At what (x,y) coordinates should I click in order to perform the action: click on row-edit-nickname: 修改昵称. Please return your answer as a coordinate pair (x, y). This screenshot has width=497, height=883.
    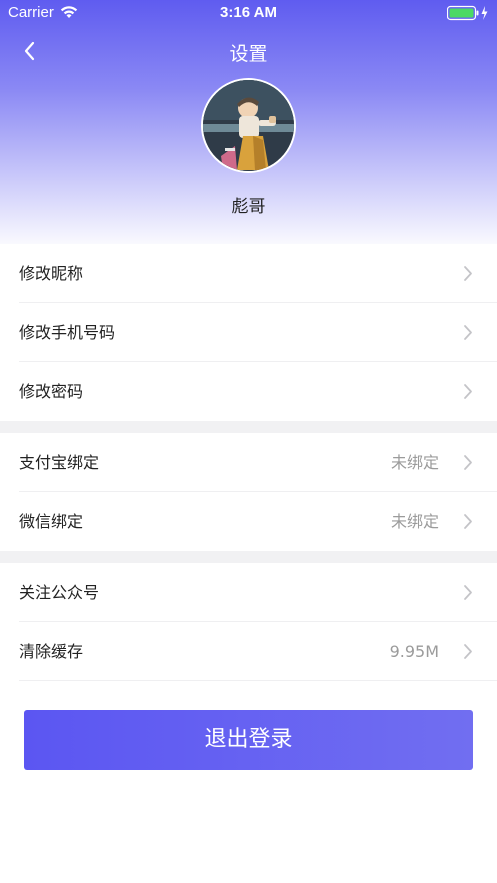
    Looking at the image, I should click on (248, 273).